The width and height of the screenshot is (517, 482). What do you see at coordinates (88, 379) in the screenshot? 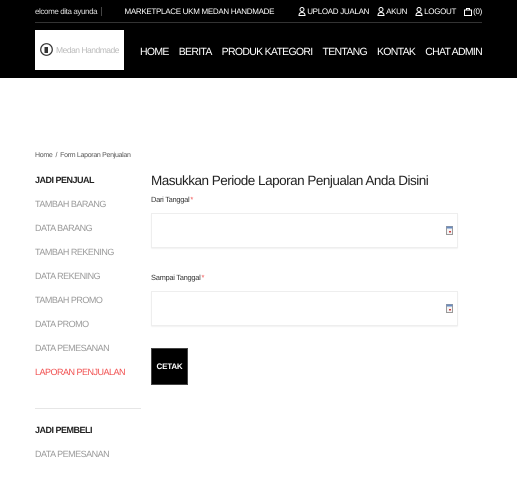
I see `sidebar-link: LAPORAN PENJUALAN` at bounding box center [88, 379].